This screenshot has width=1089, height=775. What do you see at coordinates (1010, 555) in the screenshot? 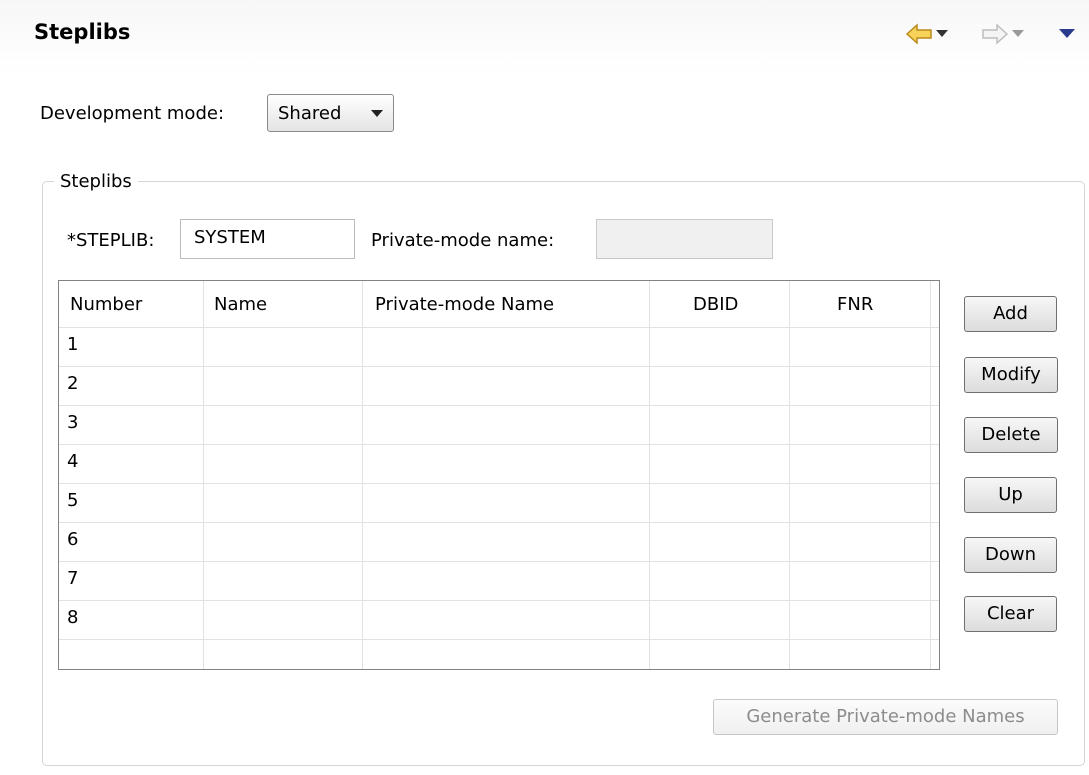
I see `down-button: Down` at bounding box center [1010, 555].